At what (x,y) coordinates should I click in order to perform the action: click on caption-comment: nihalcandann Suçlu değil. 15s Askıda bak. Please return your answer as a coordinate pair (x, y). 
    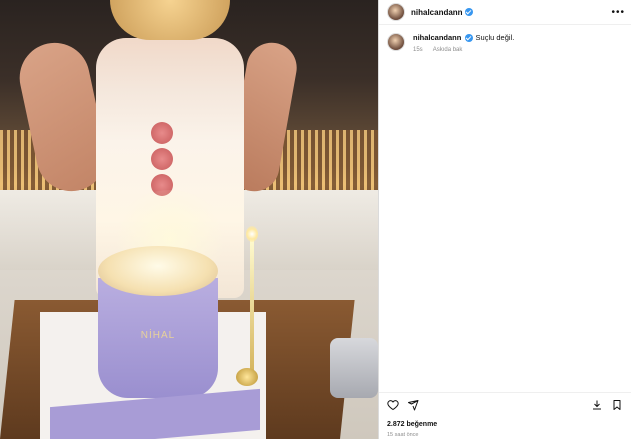
    Looking at the image, I should click on (505, 40).